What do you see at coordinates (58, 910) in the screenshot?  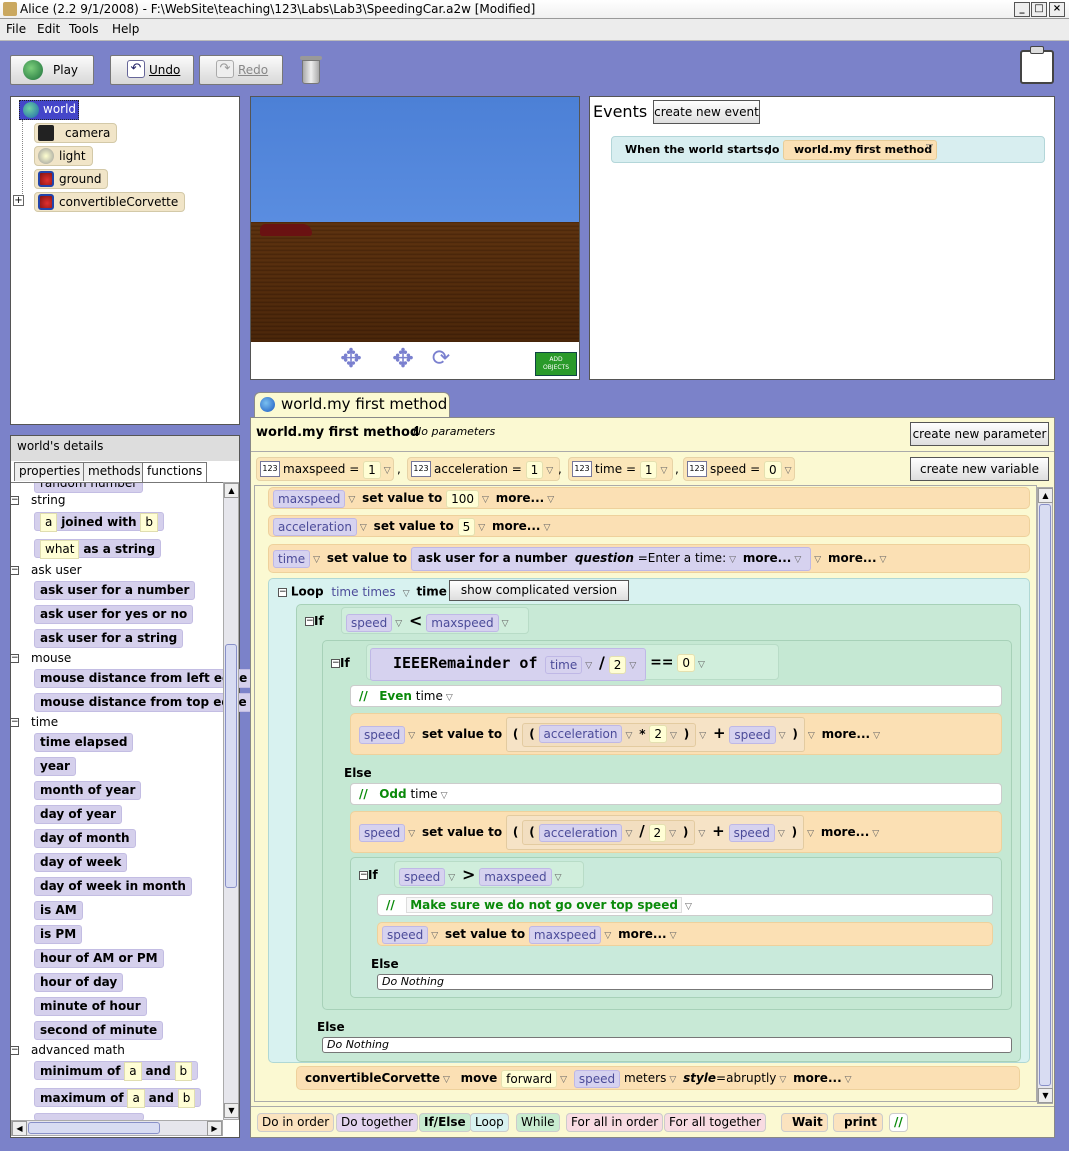 I see `fn-is-am: is AM` at bounding box center [58, 910].